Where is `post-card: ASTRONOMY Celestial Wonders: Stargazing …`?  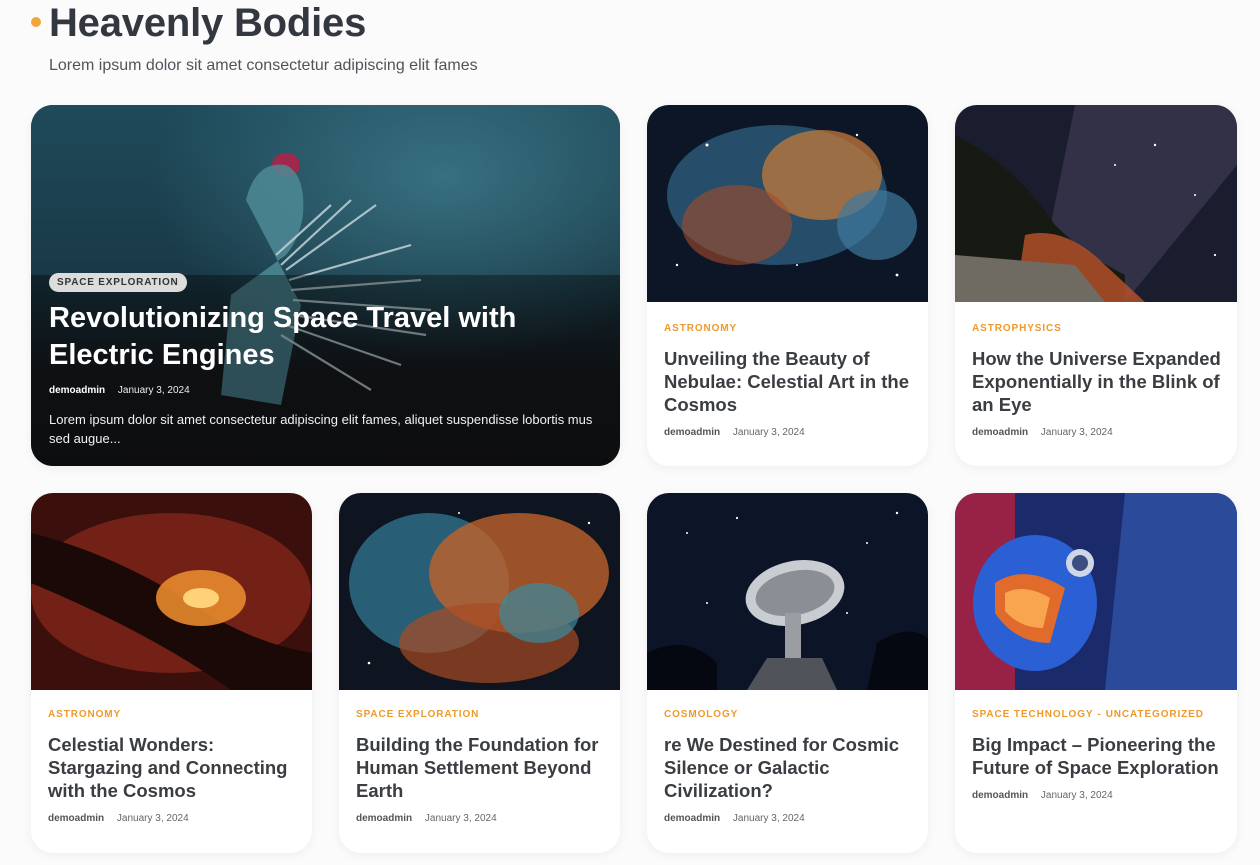
post-card: ASTRONOMY Celestial Wonders: Stargazing … is located at coordinates (171, 673).